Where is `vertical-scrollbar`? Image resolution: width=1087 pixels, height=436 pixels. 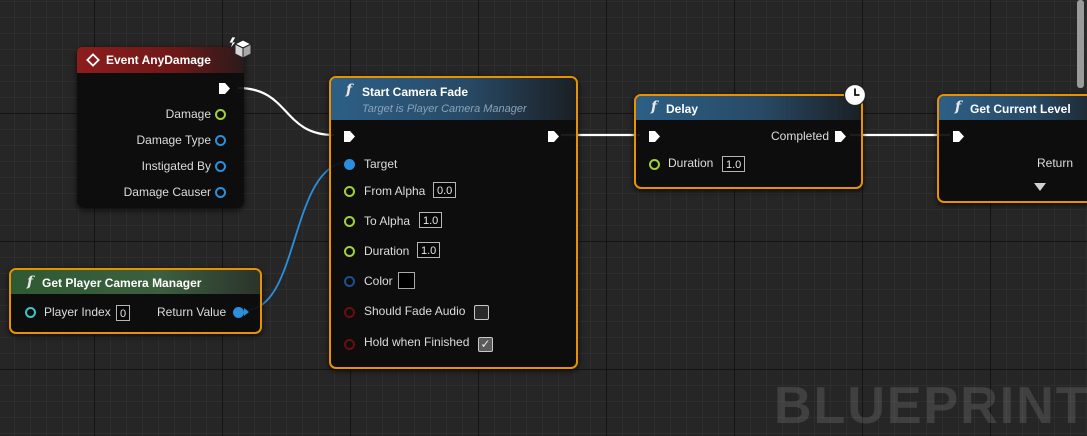
vertical-scrollbar is located at coordinates (1080, 44).